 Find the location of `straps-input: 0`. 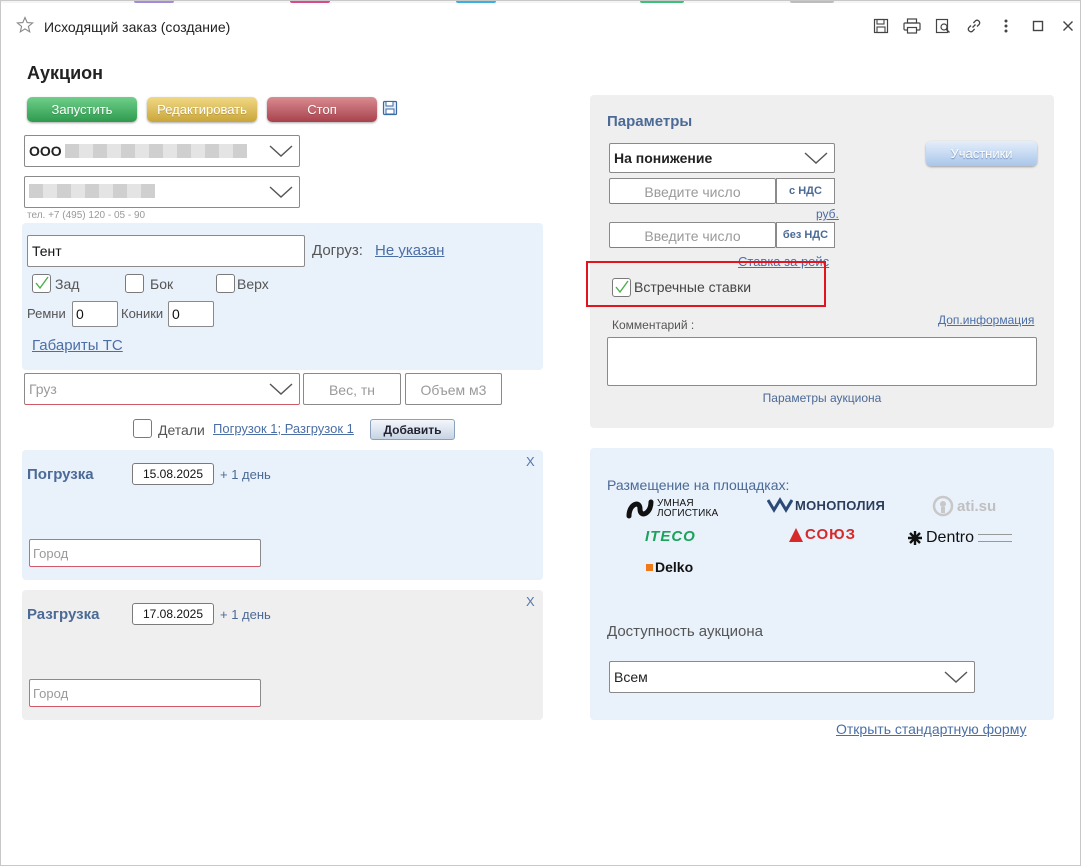

straps-input: 0 is located at coordinates (95, 314).